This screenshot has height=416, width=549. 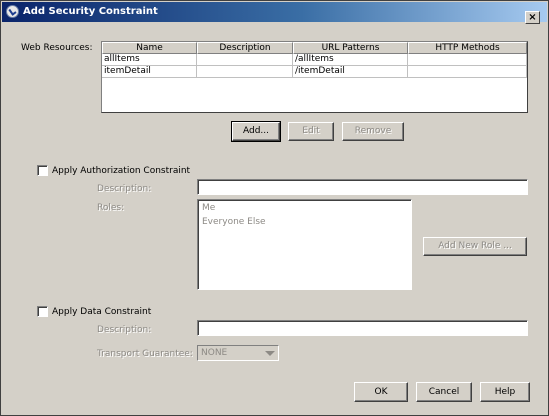 I want to click on close-icon: ×, so click(x=532, y=17).